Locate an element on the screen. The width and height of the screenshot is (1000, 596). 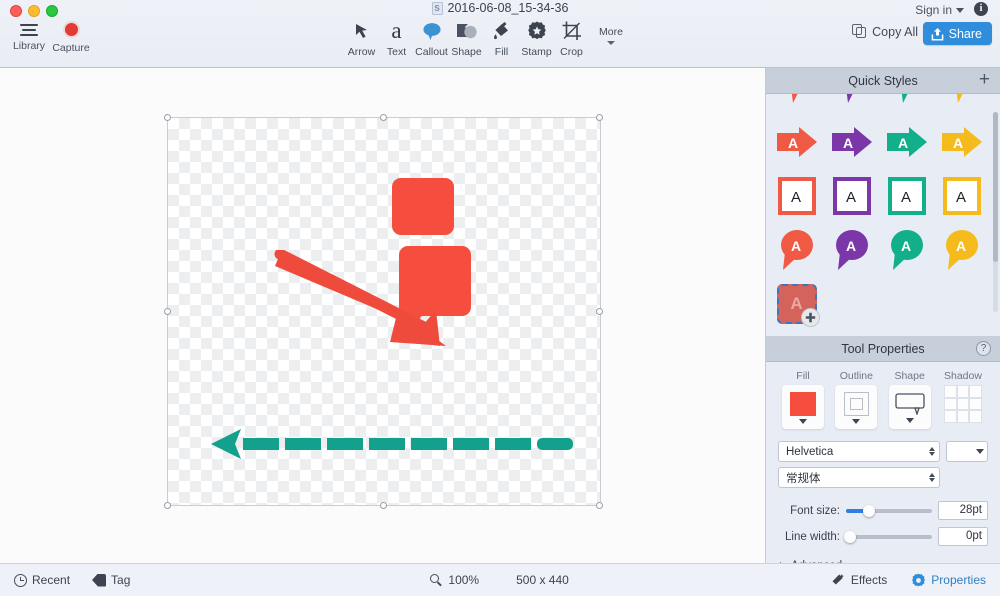
line-width-row: Line width: 0pt is located at coordinates (883, 536).